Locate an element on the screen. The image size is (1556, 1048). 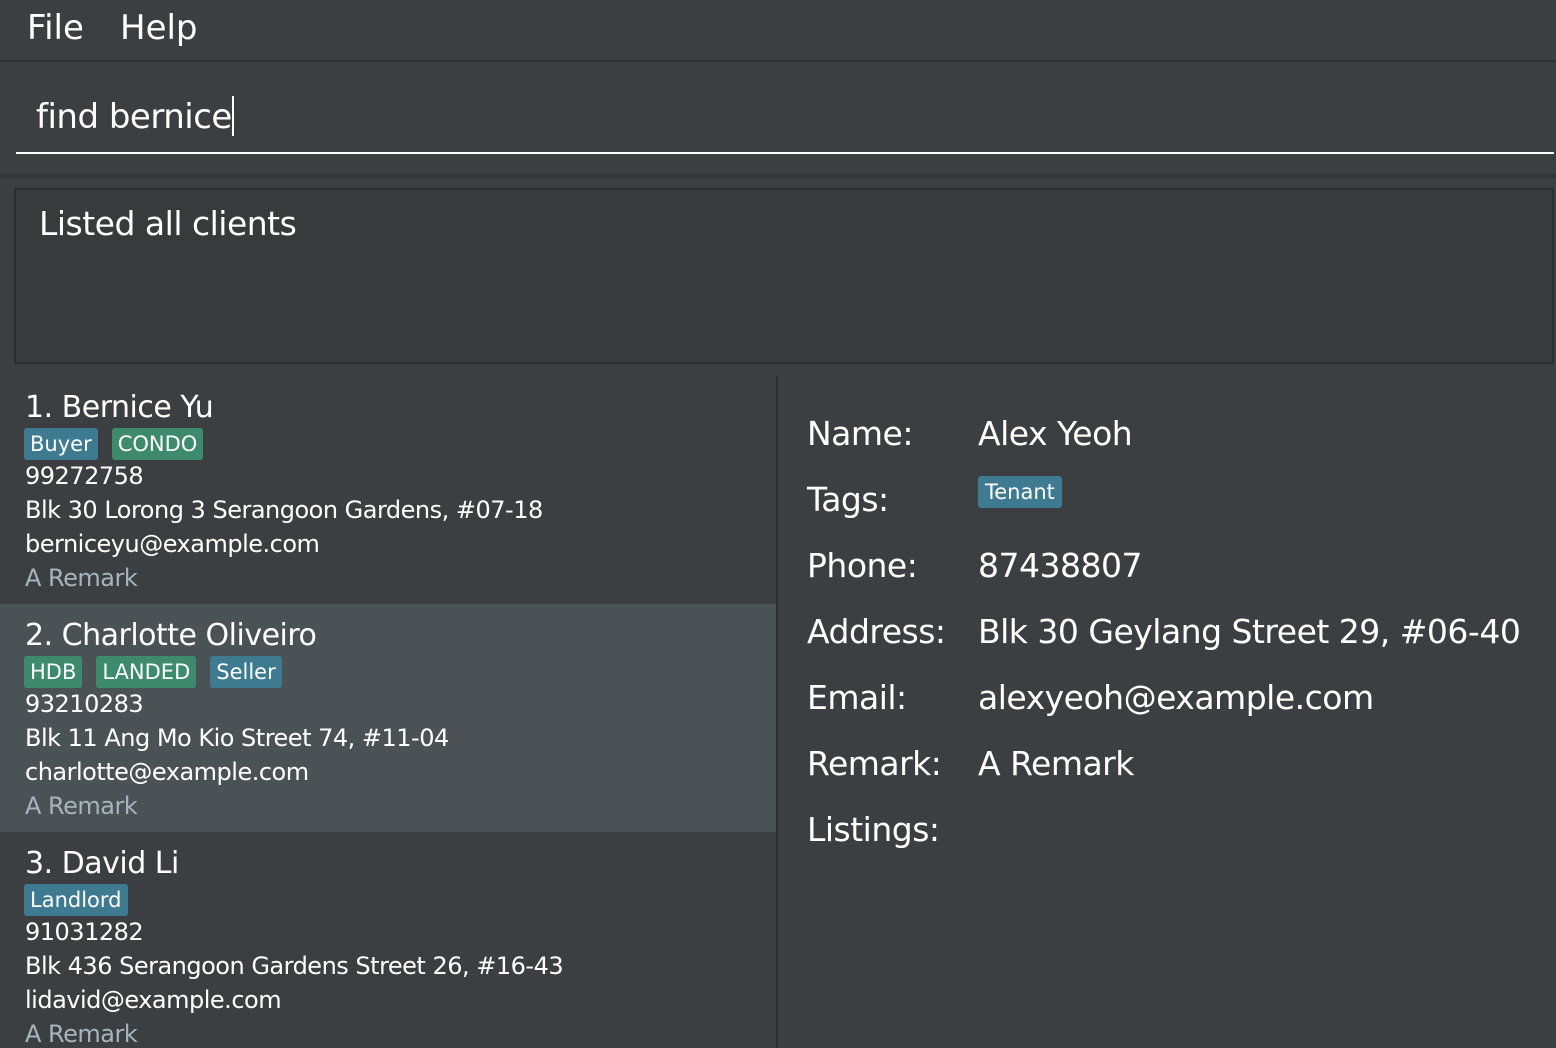
command-input: find bernice is located at coordinates (785, 108).